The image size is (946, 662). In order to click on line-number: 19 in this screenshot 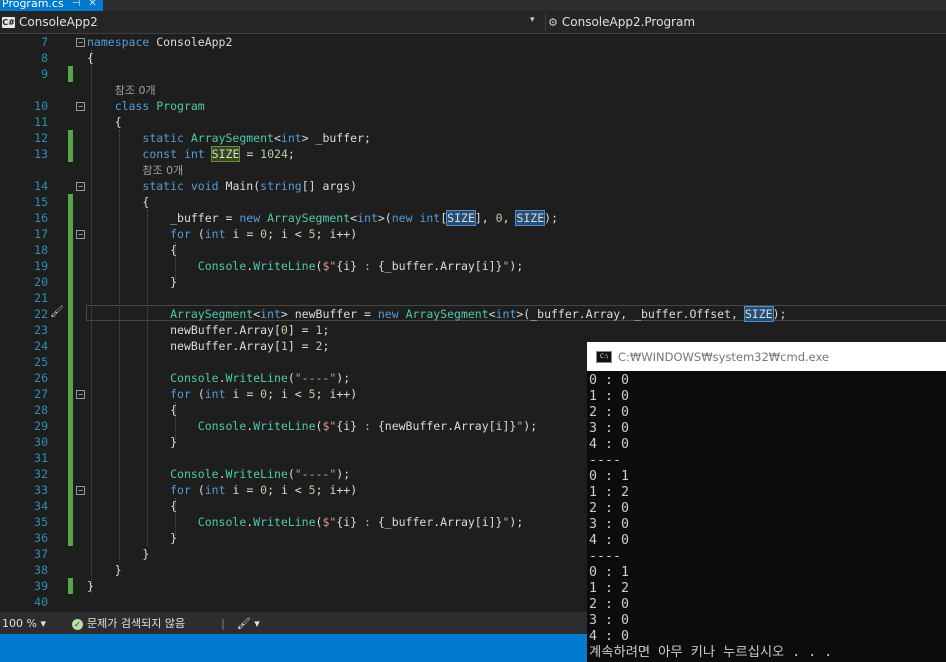, I will do `click(41, 266)`.